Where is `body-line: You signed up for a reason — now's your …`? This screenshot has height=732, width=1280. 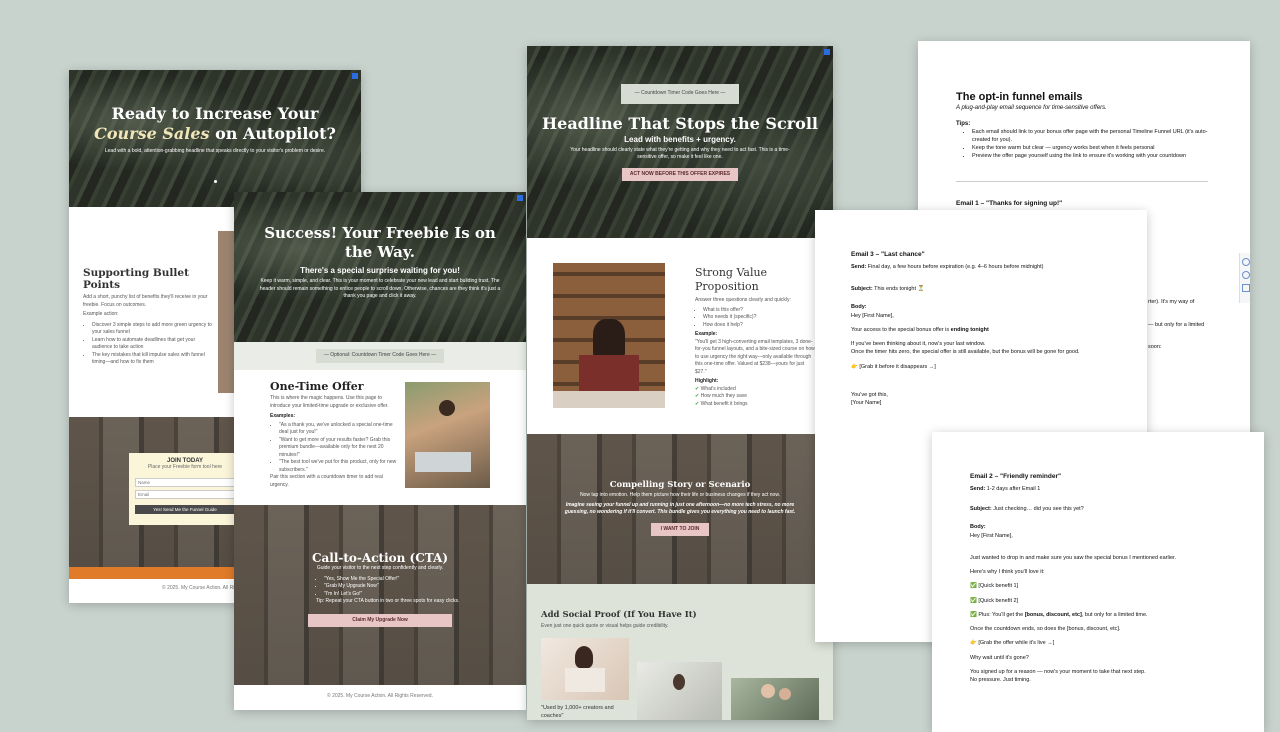 body-line: You signed up for a reason — now's your … is located at coordinates (1058, 671).